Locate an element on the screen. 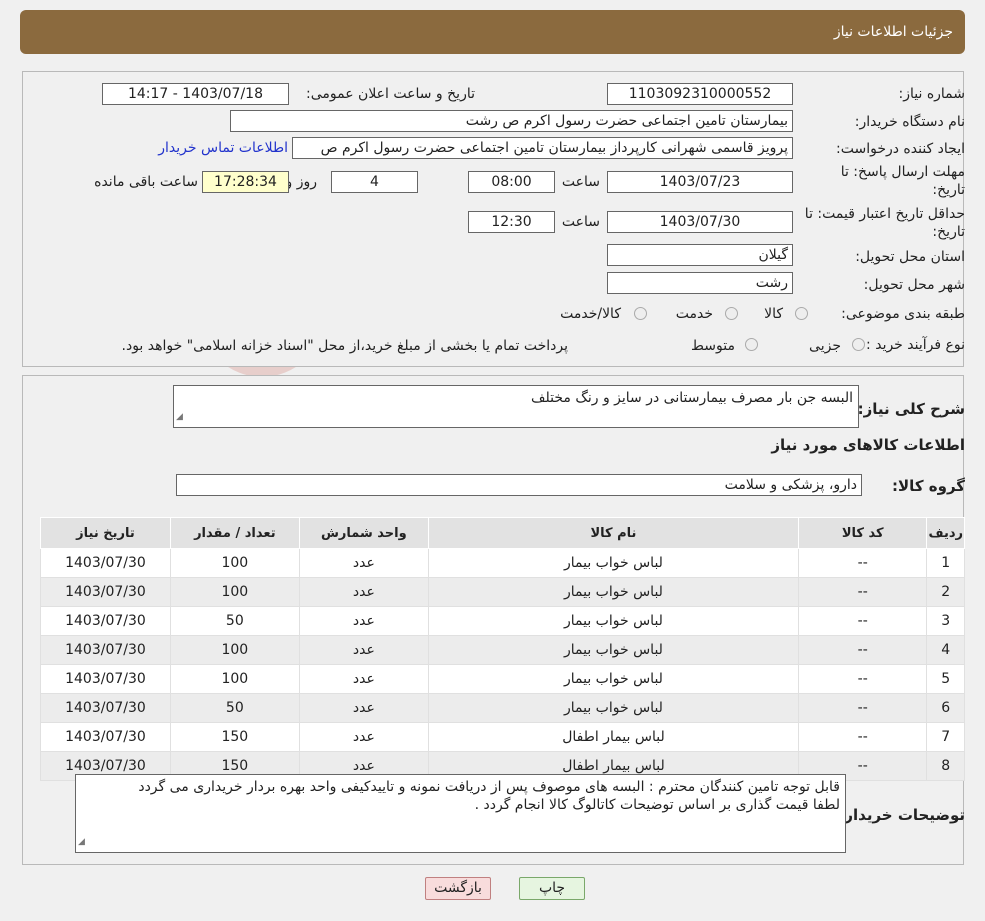 The height and width of the screenshot is (921, 985). announce-datetime-field: 1403/07/18 - 14:17 is located at coordinates (195, 94).